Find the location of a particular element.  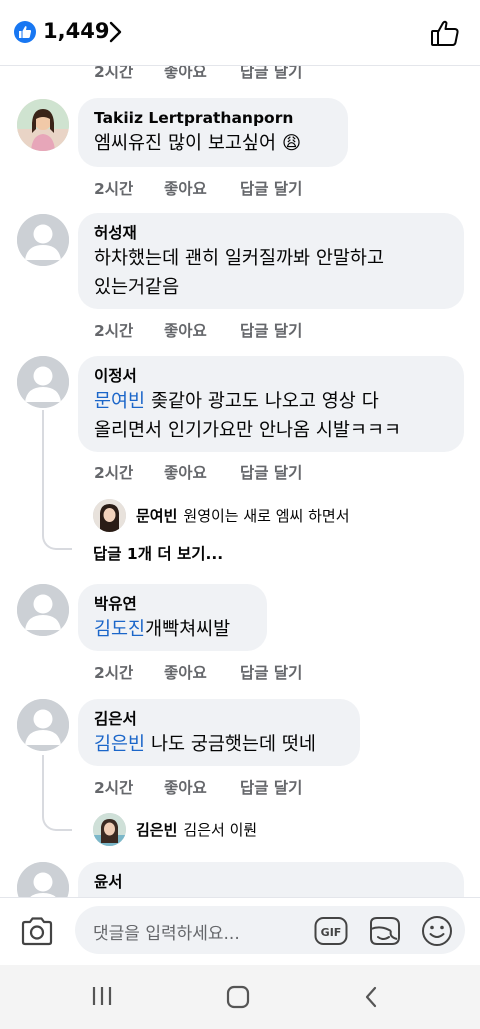

comment-text-line: 하차했는데 괜히 일커질까봐 안말하고 is located at coordinates (239, 258).